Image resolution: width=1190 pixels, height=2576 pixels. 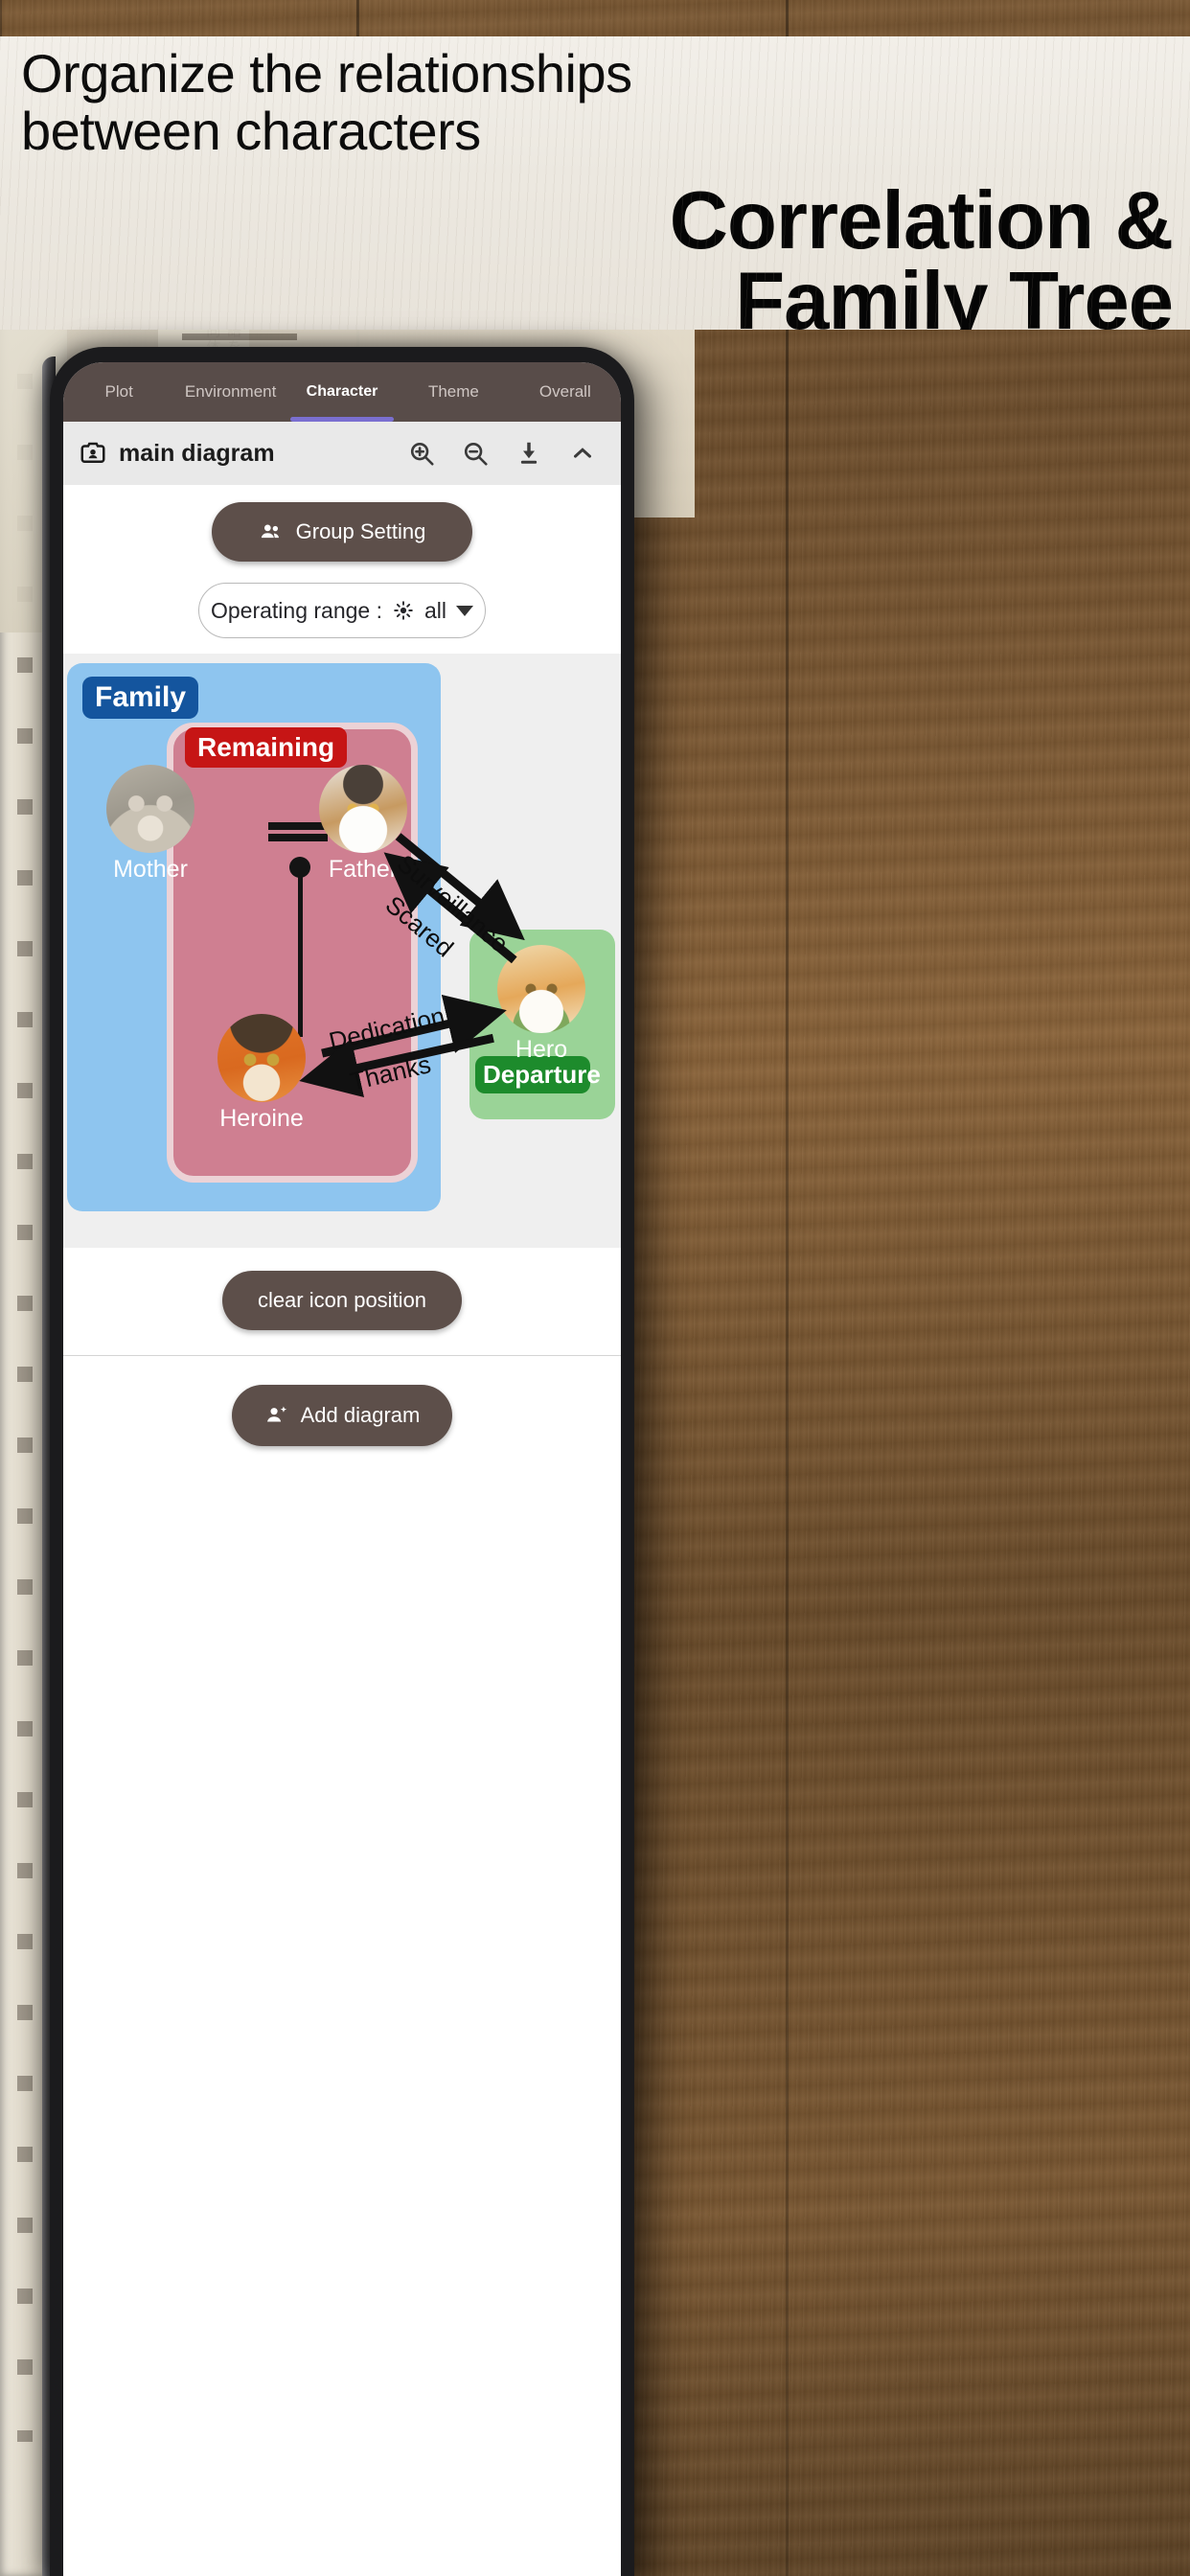 I want to click on top-tab-bar: Plot Environment Character Theme Overall, so click(x=342, y=392).